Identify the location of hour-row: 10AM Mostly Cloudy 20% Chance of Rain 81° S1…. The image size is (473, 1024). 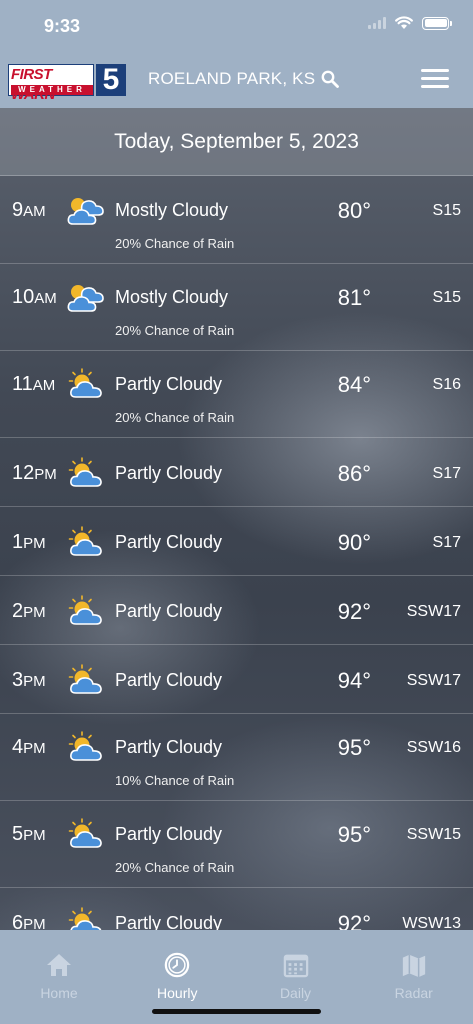
(236, 307).